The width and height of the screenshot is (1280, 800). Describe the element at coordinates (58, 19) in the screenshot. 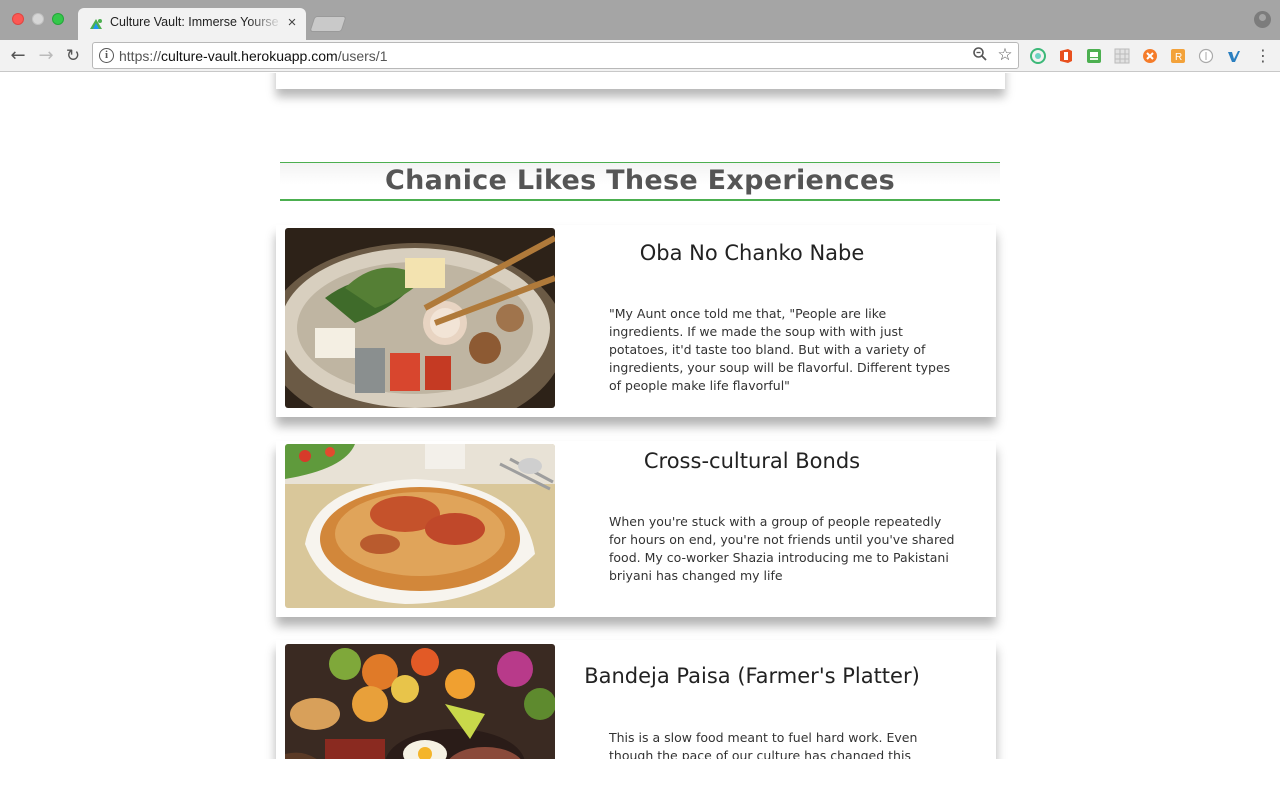

I see `maximize-window-button` at that location.